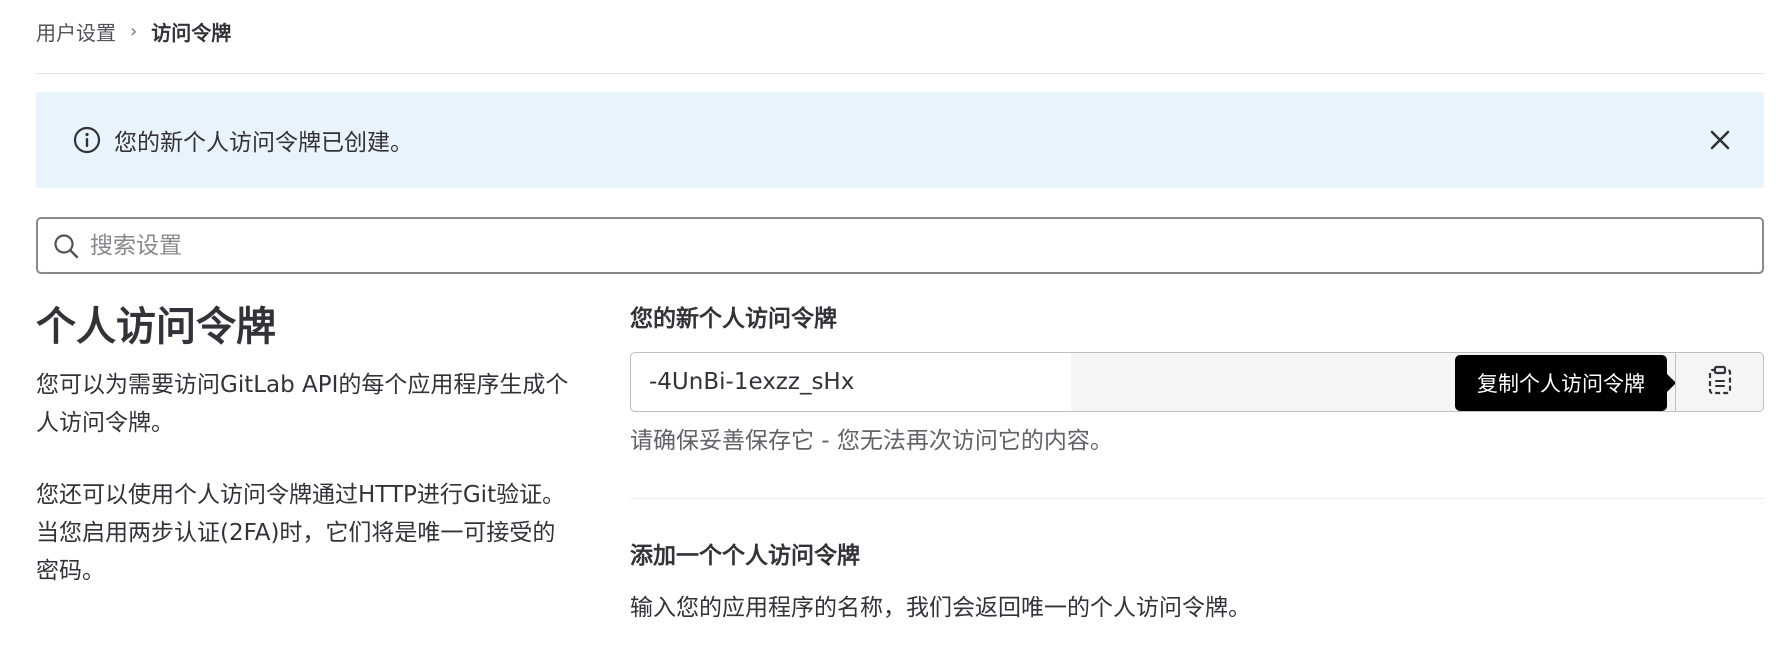 The height and width of the screenshot is (646, 1788). I want to click on add-token-label: 添加一个个人访问令牌, so click(745, 556).